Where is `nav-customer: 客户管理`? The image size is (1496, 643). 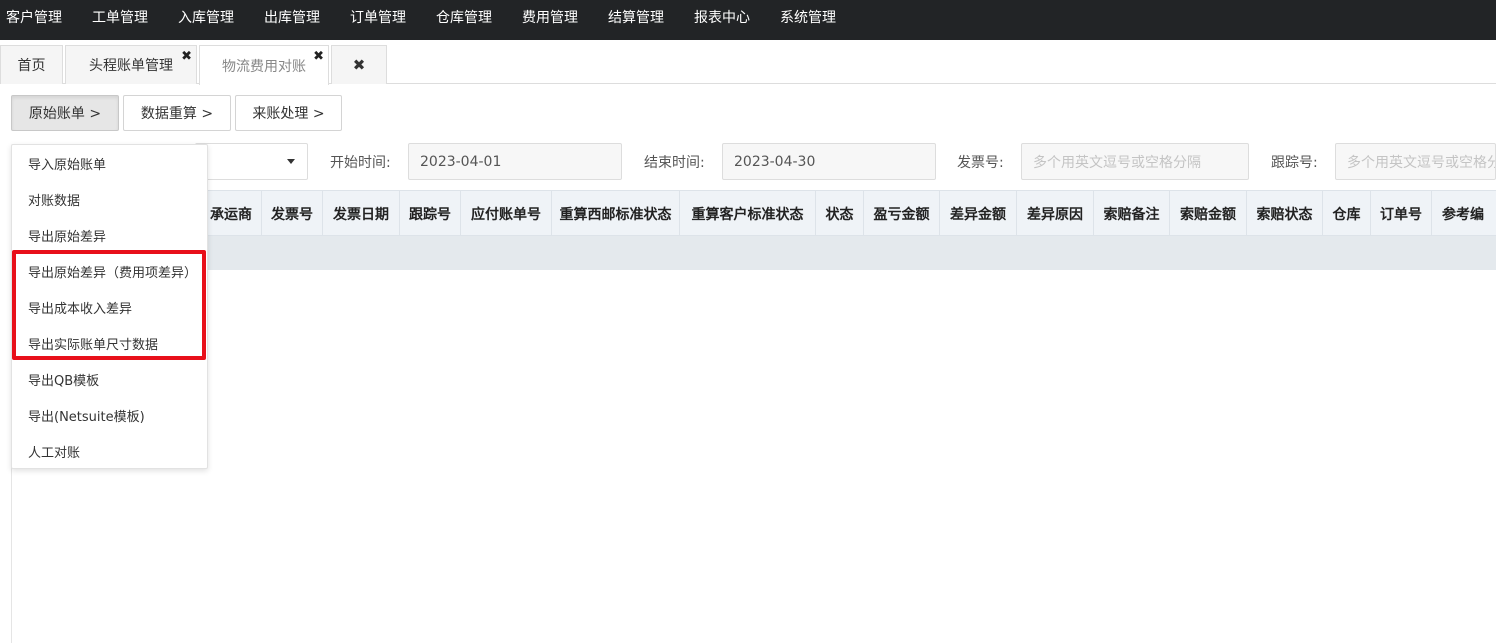
nav-customer: 客户管理 is located at coordinates (38, 20).